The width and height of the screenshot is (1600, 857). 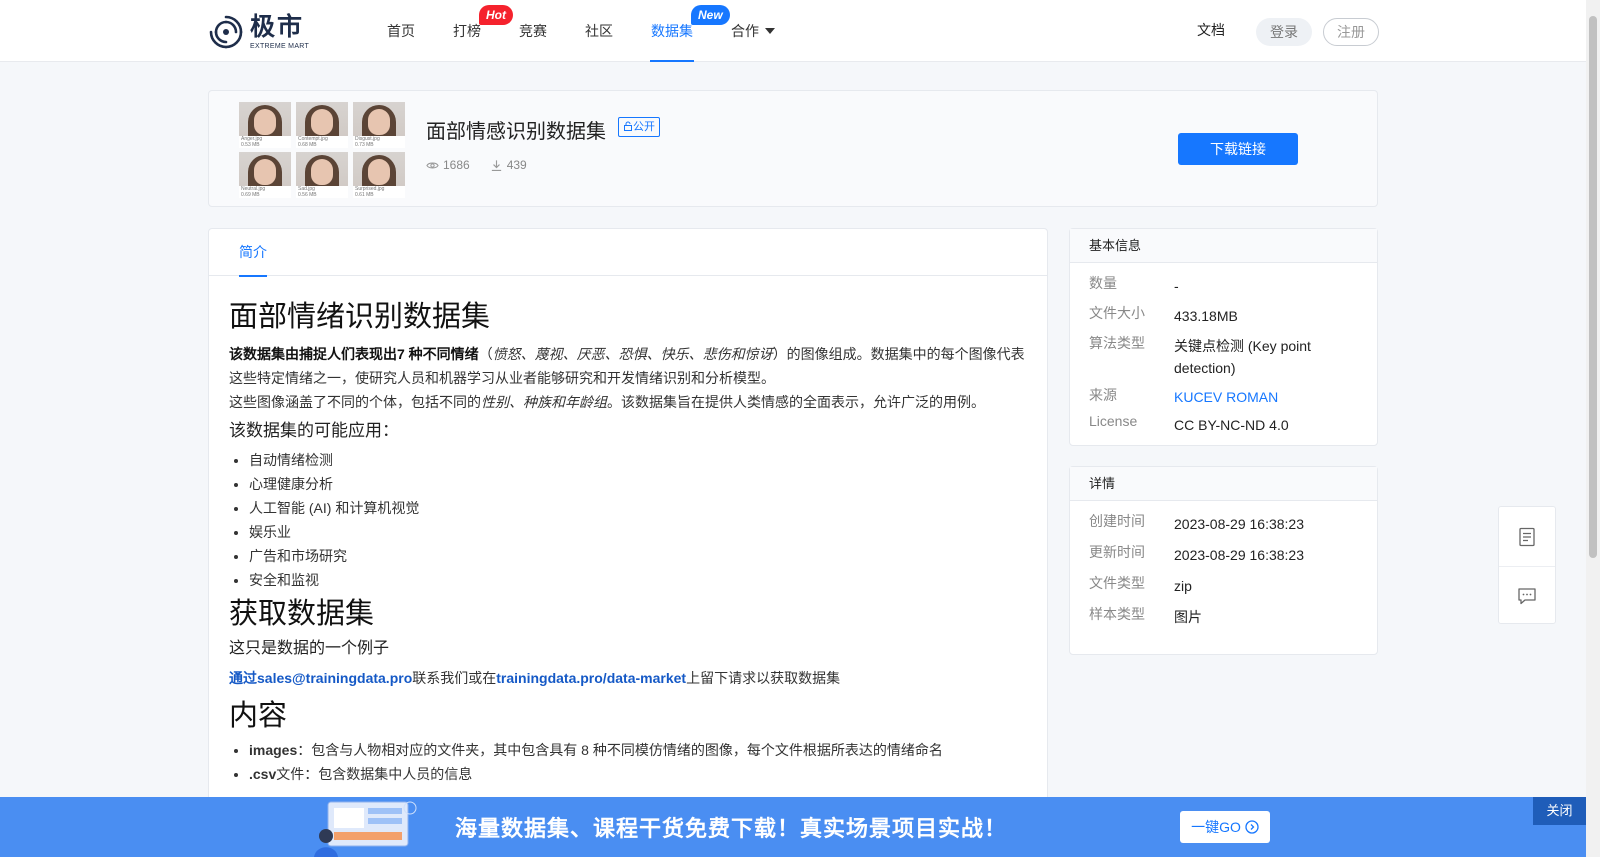 I want to click on chat-icon, so click(x=1527, y=596).